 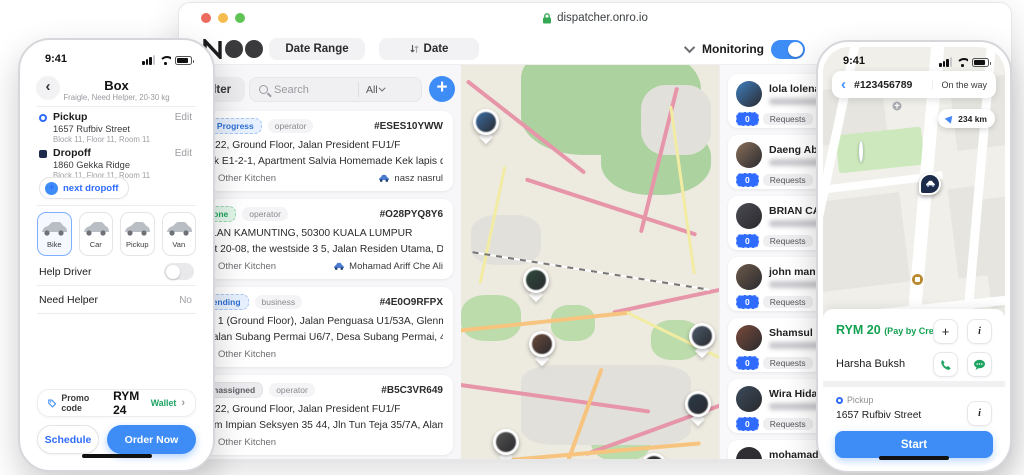 I want to click on map-block, so click(x=867, y=242).